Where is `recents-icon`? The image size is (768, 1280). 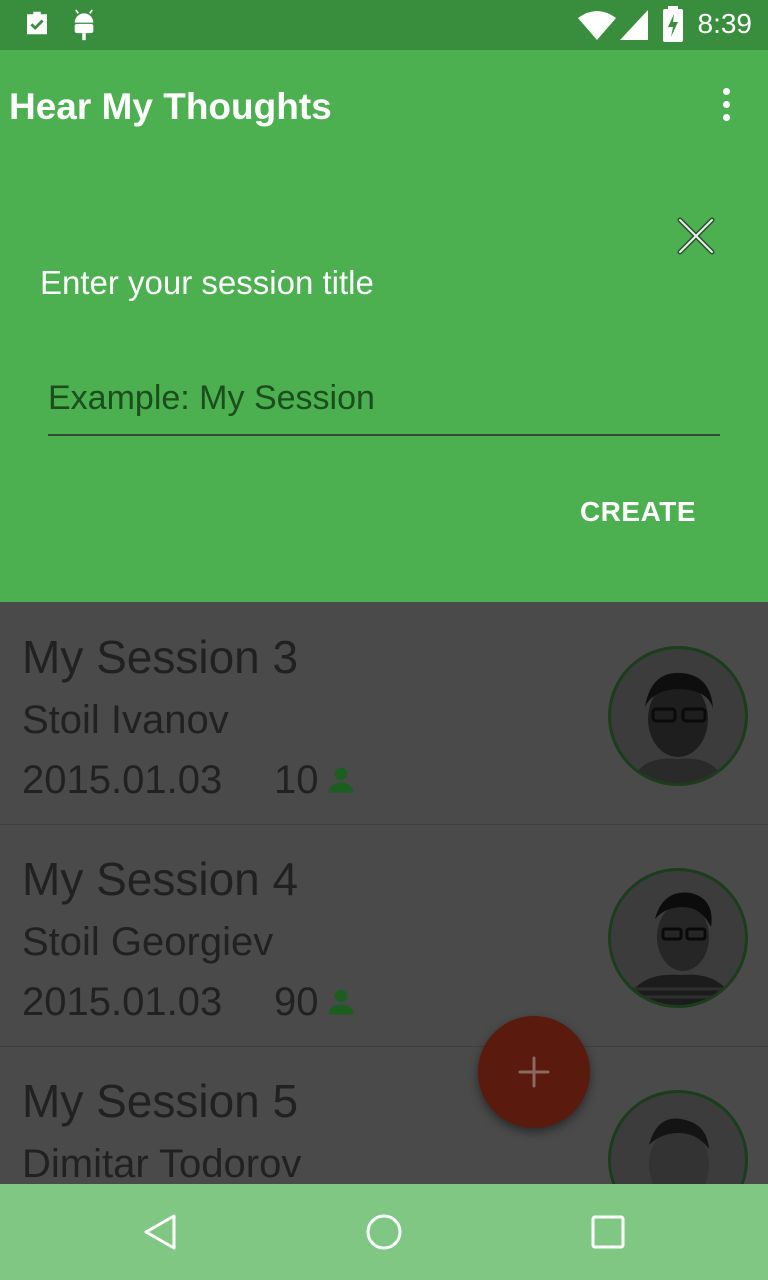 recents-icon is located at coordinates (608, 1232).